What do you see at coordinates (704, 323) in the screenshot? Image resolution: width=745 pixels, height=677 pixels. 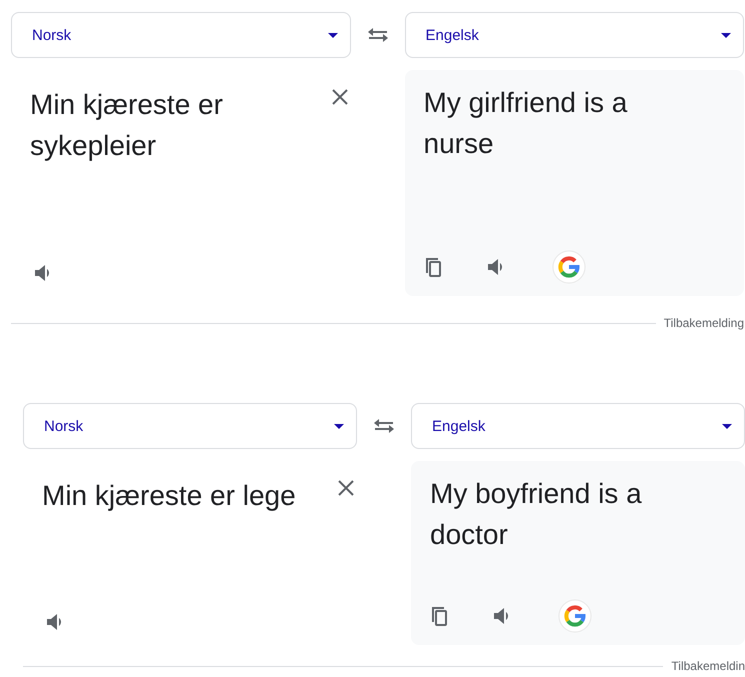 I see `feedback-link: Tilbakemelding` at bounding box center [704, 323].